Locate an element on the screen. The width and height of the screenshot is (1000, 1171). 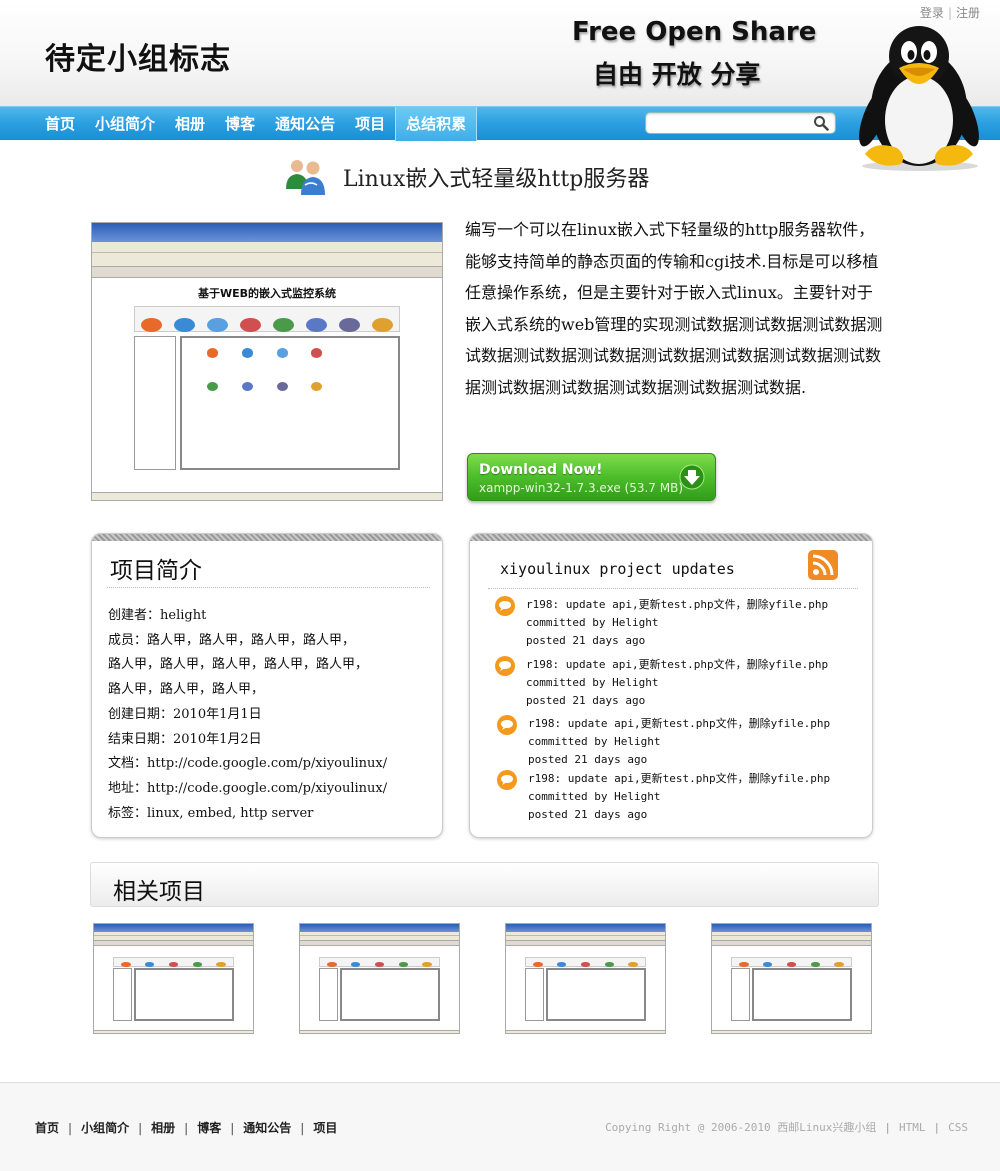
footer-link-album: 相册 is located at coordinates (163, 1128).